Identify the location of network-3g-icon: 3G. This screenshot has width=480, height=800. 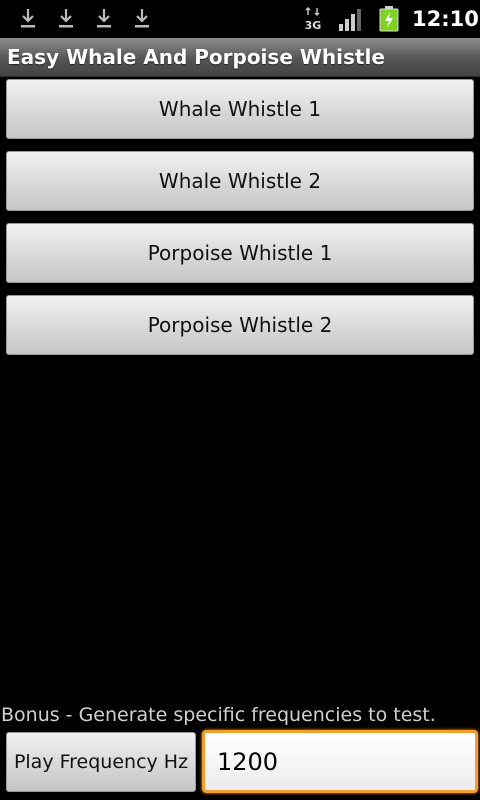
(313, 19).